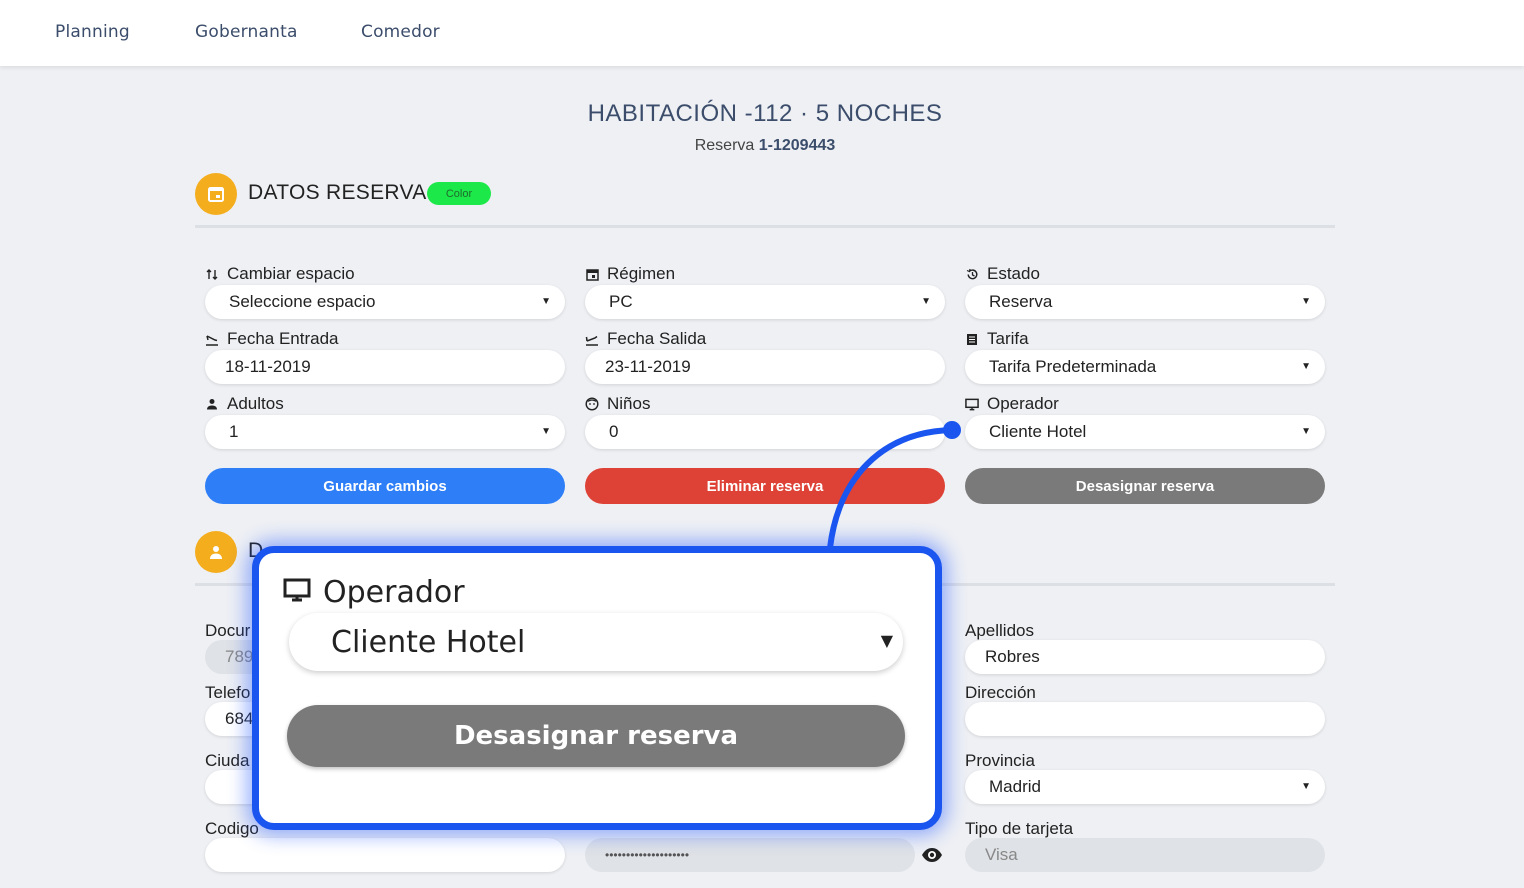 This screenshot has height=888, width=1524. I want to click on section-title-reserva: DATOS RESERVA, so click(337, 192).